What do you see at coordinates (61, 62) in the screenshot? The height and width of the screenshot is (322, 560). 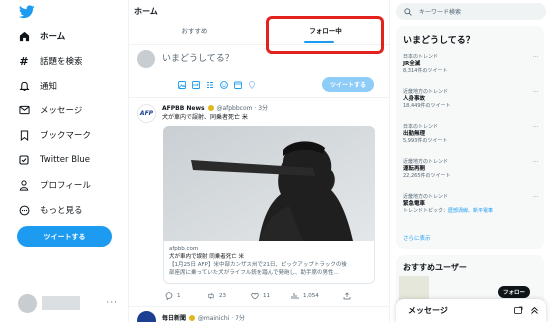 I see `nav-item-label: 話題を検索` at bounding box center [61, 62].